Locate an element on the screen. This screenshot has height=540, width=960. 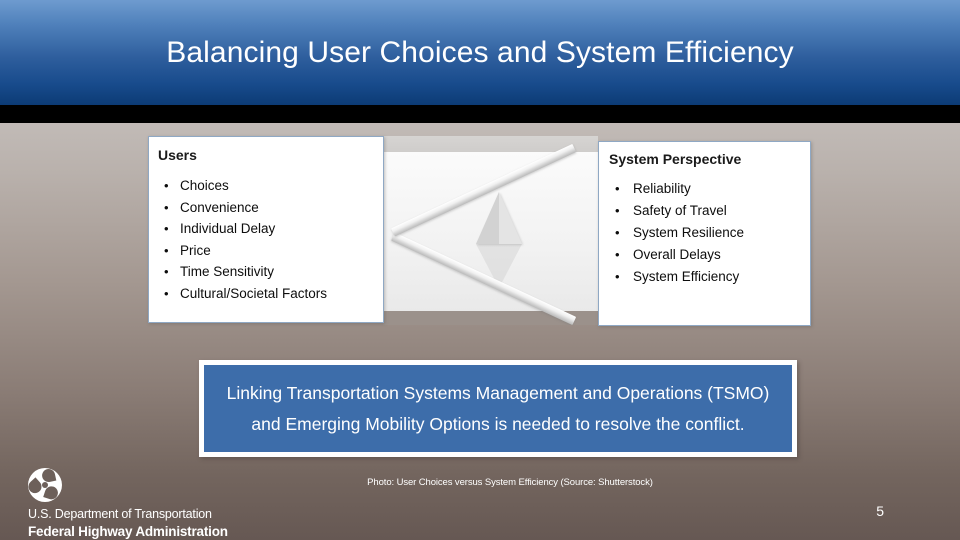
list-item: • Time Sensitivity is located at coordinates (270, 272).